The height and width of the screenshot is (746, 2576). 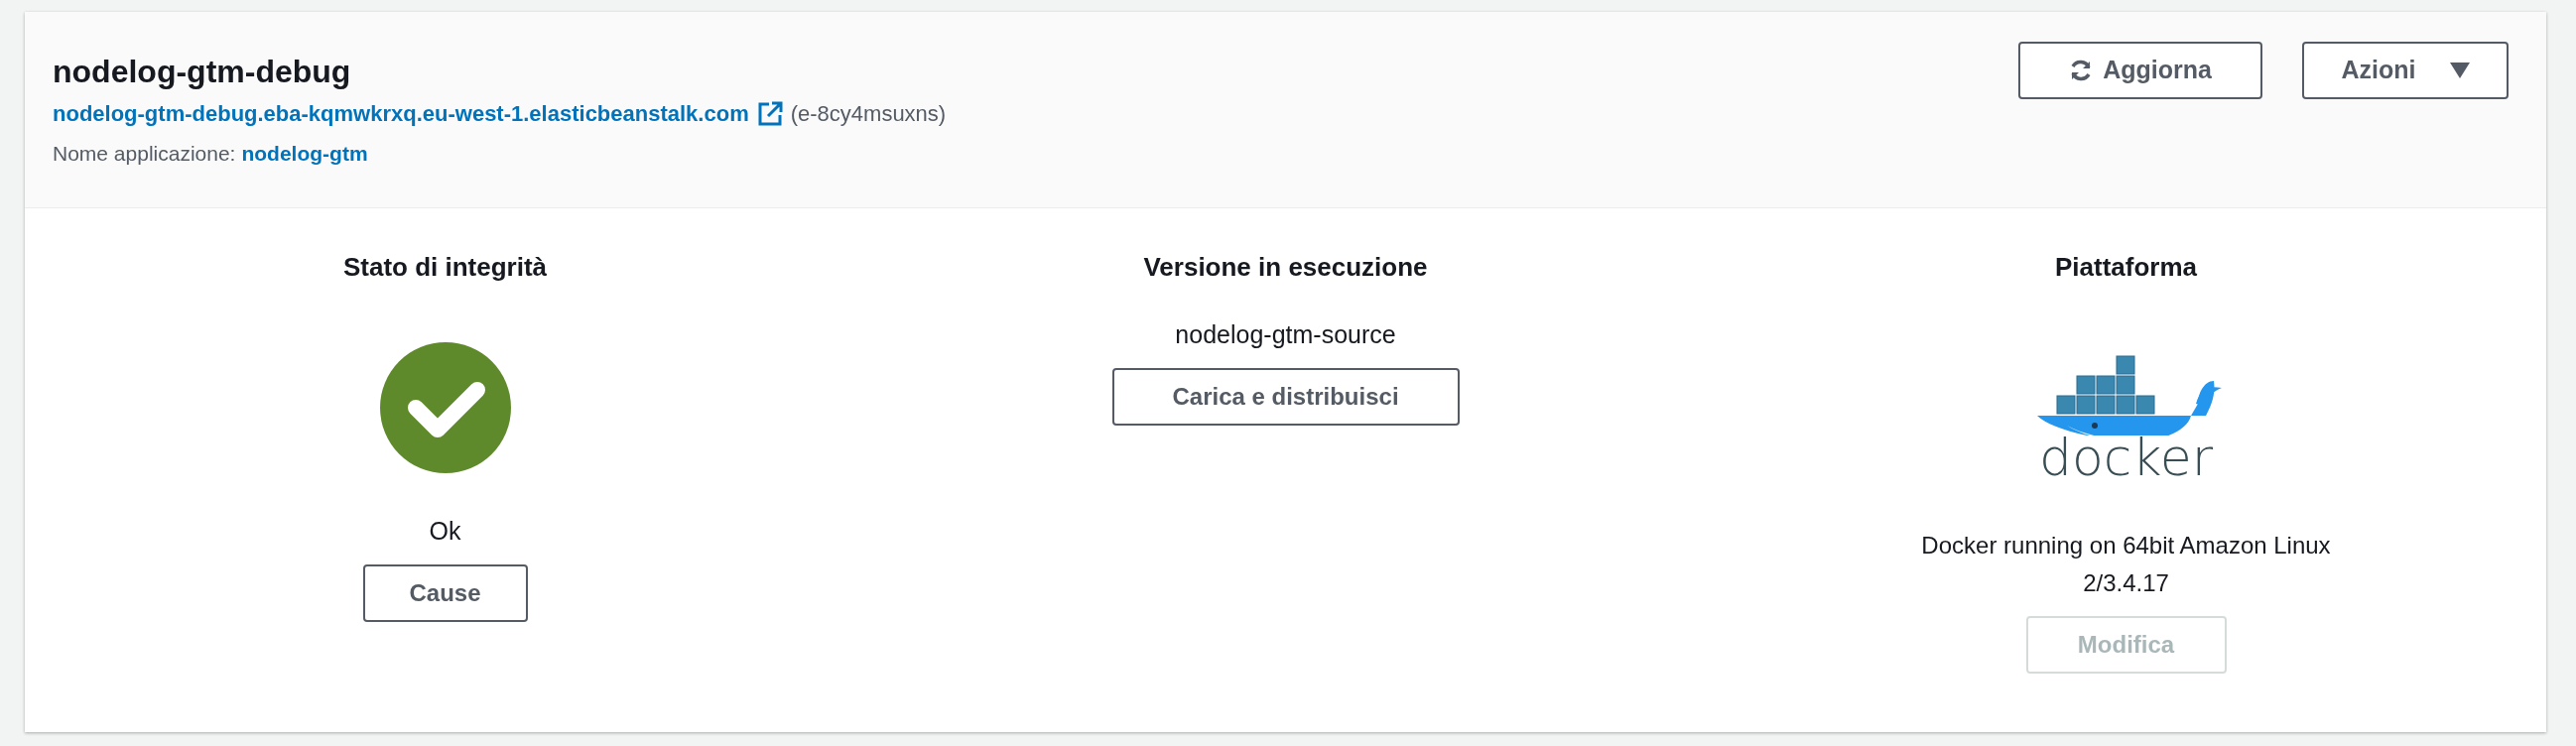 I want to click on platform-description: Docker running on 64bit Amazon Linux 2/3.4.17, so click(x=2126, y=564).